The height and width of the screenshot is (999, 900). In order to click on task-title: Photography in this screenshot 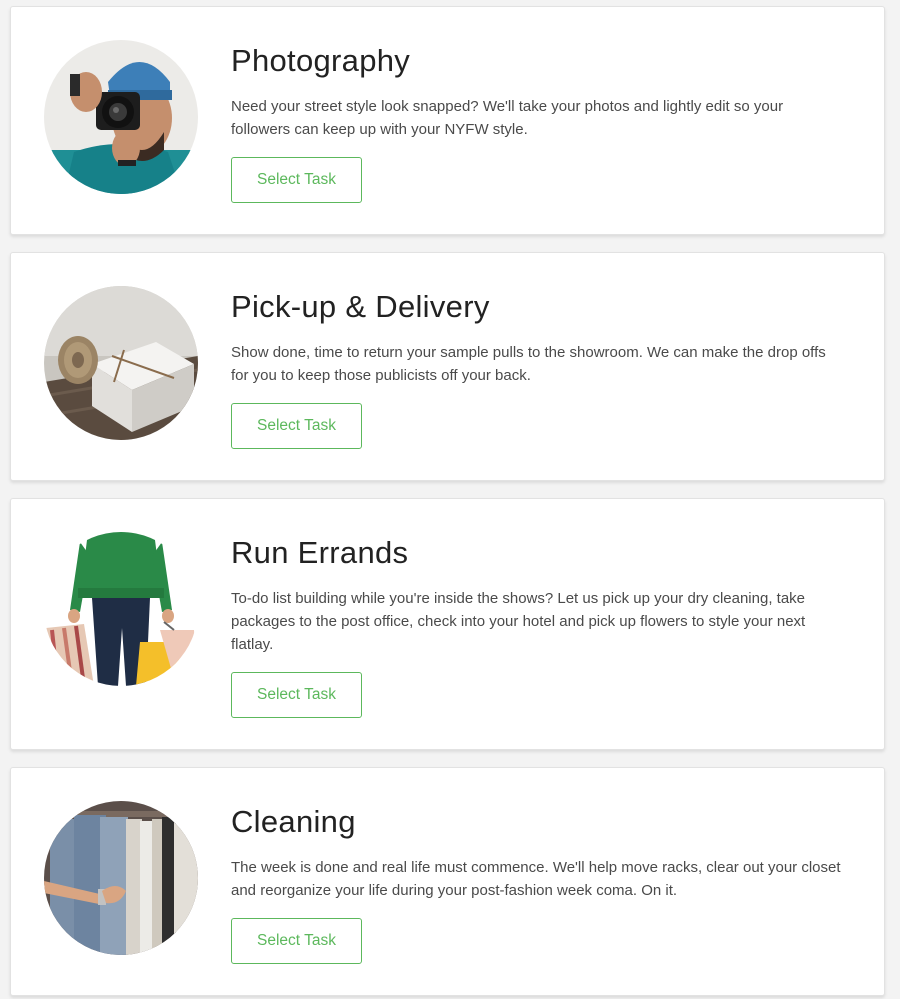, I will do `click(321, 60)`.